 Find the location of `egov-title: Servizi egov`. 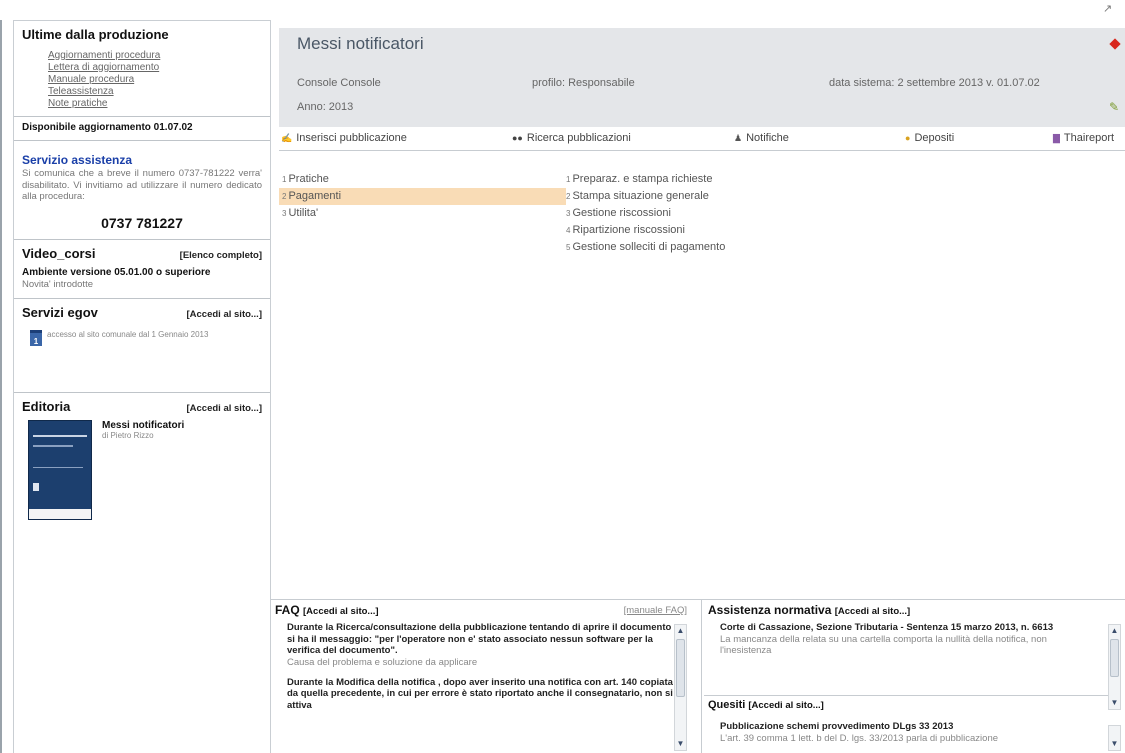

egov-title: Servizi egov is located at coordinates (60, 312).